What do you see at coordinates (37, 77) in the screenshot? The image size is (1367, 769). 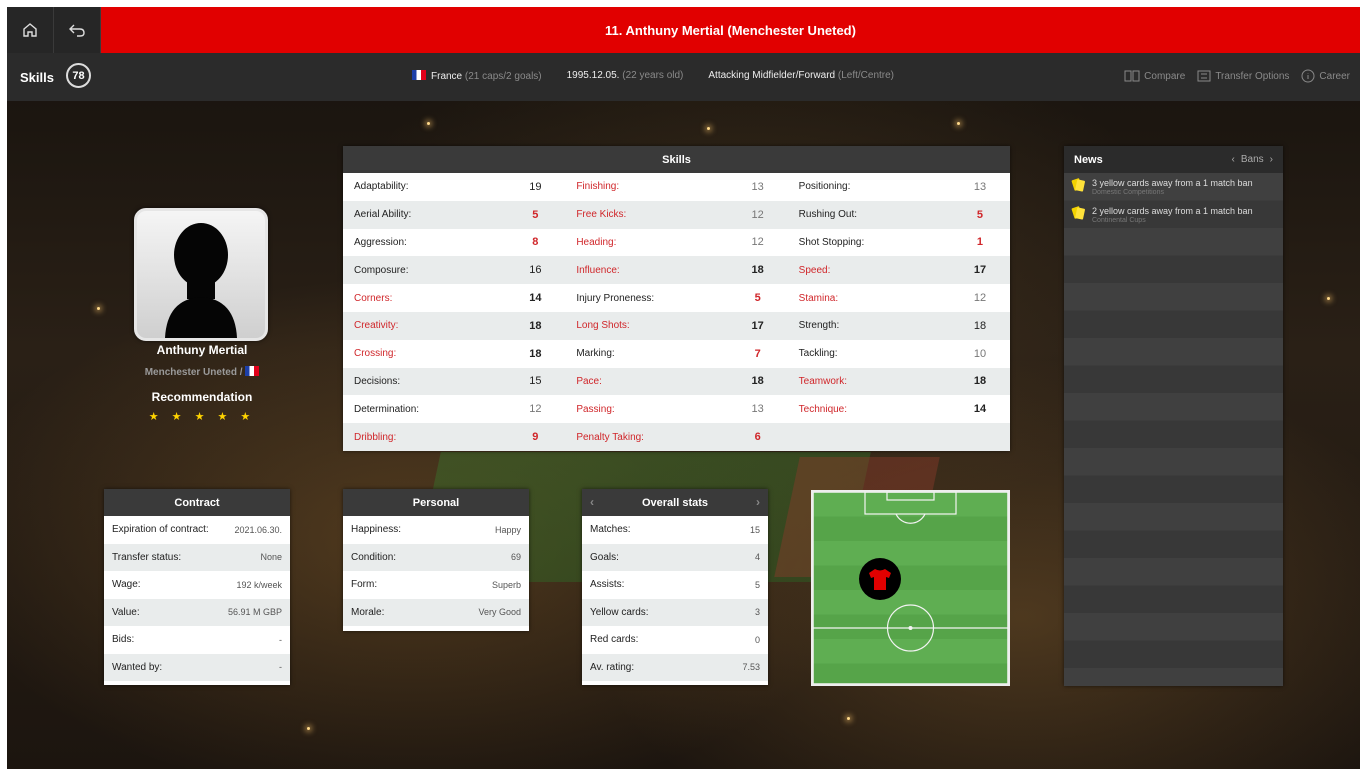 I see `section-title: Skills` at bounding box center [37, 77].